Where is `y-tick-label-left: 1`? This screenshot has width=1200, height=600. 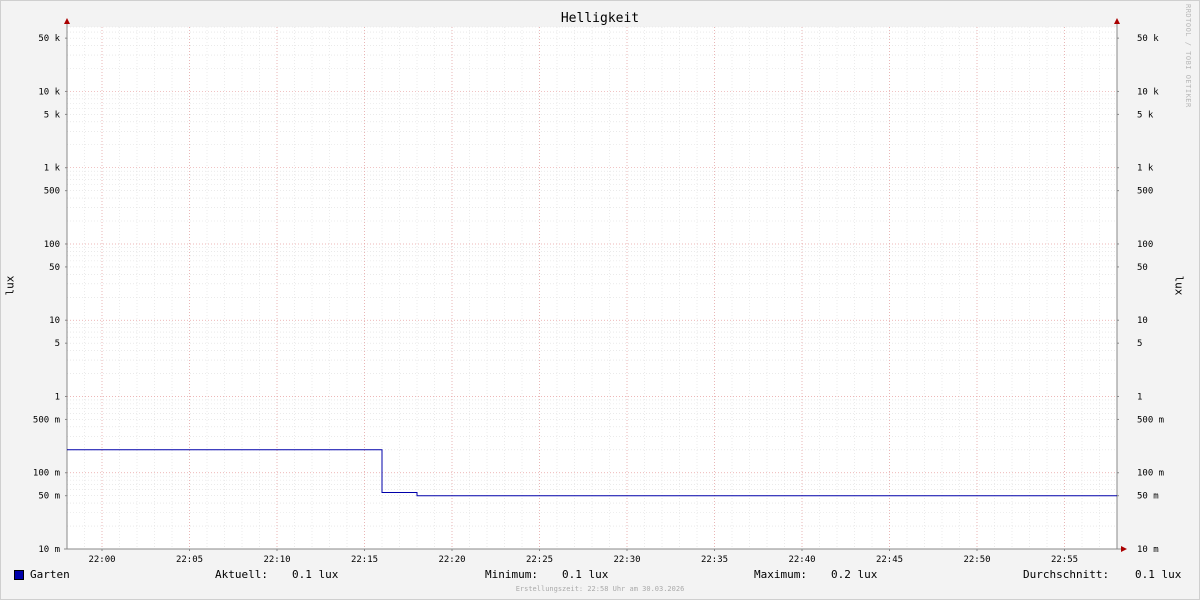
y-tick-label-left: 1 is located at coordinates (57, 397).